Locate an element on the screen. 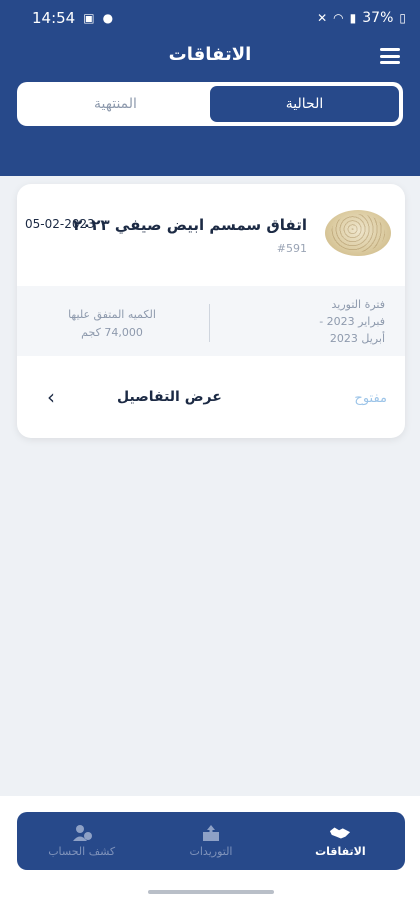  nav-supplies-label: التوريدات is located at coordinates (211, 851).